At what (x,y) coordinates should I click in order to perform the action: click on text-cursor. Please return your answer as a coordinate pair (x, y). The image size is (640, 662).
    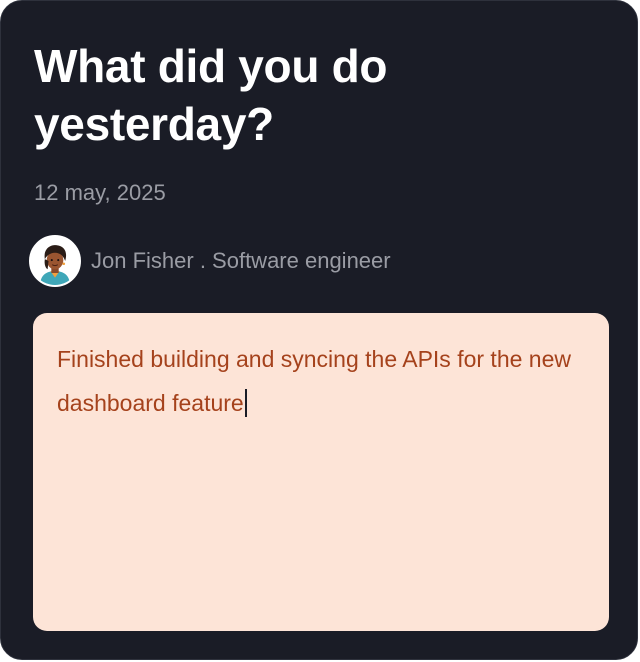
    Looking at the image, I should click on (245, 403).